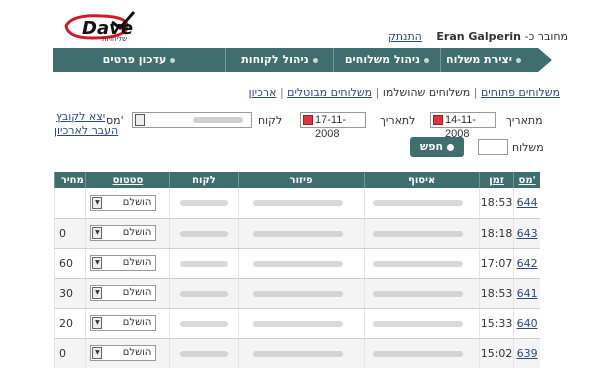 This screenshot has height=368, width=600. Describe the element at coordinates (493, 147) in the screenshot. I see `shipment-number-input` at that location.